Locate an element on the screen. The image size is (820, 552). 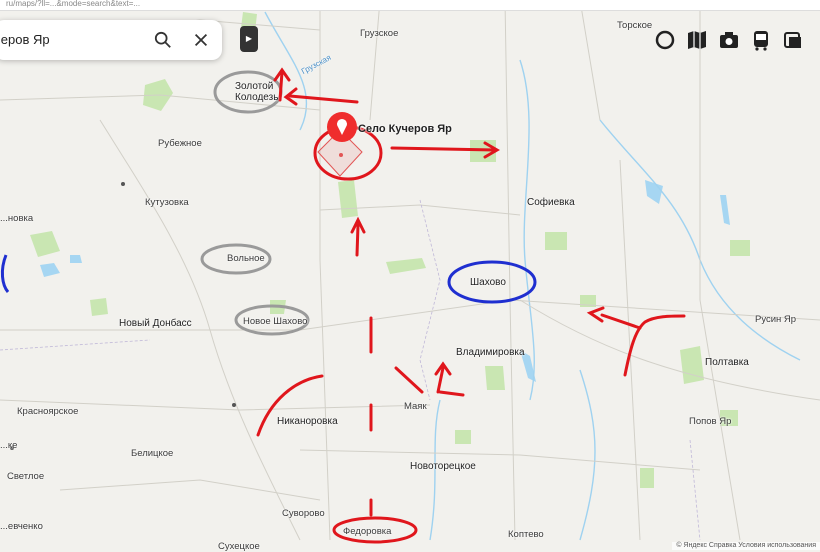
label-kutuzovka: Кутузовка is located at coordinates (167, 202).